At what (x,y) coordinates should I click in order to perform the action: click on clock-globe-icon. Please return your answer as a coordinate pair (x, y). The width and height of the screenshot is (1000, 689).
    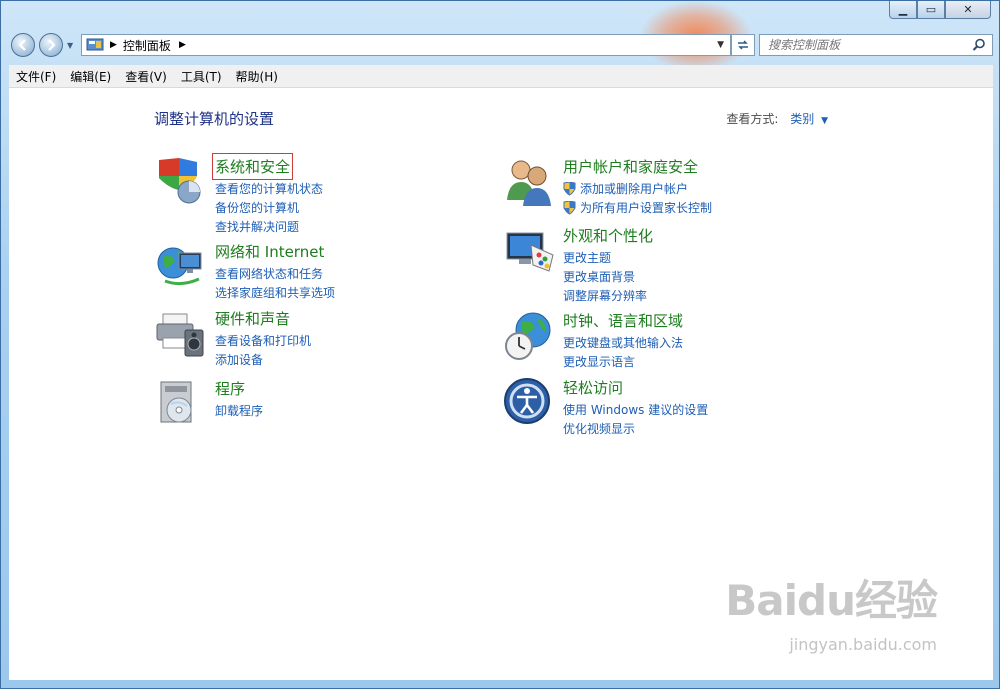
    Looking at the image, I should click on (529, 336).